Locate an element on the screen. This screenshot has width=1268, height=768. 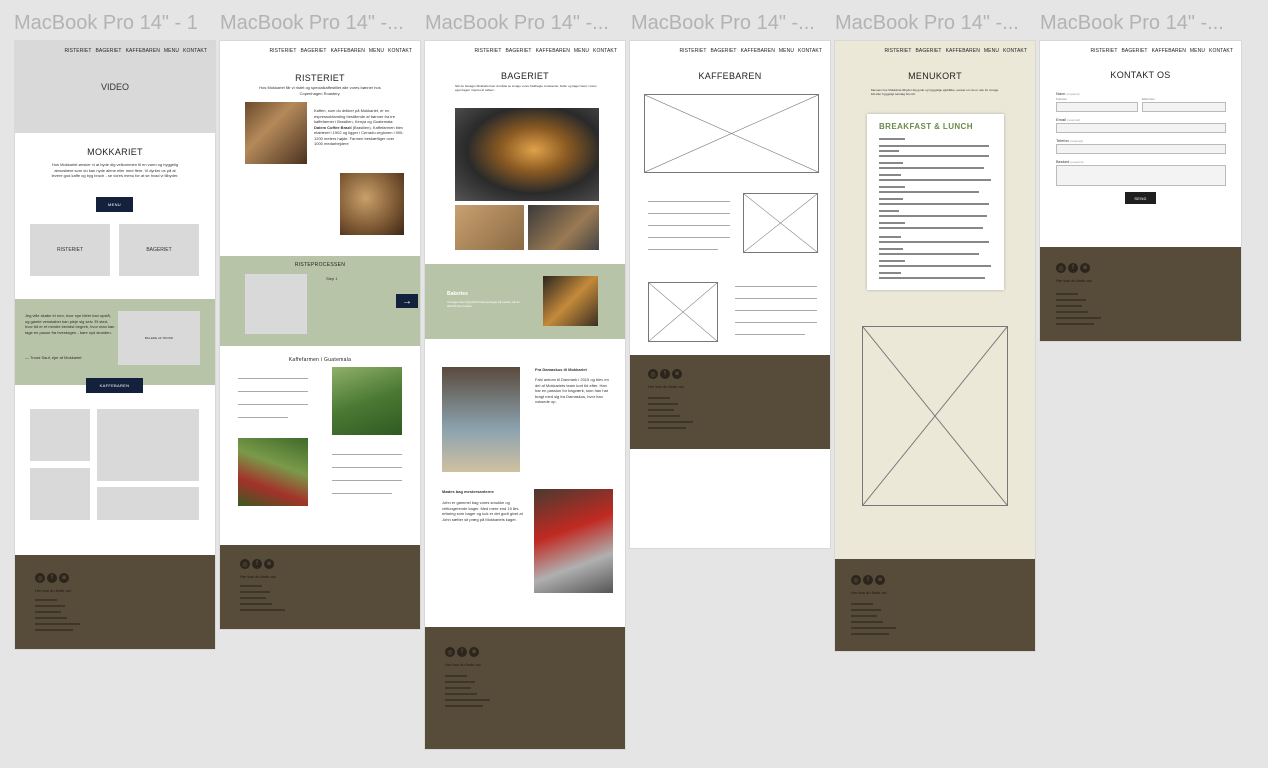
footer-heading: Her kan du finde os! is located at coordinates (869, 592).